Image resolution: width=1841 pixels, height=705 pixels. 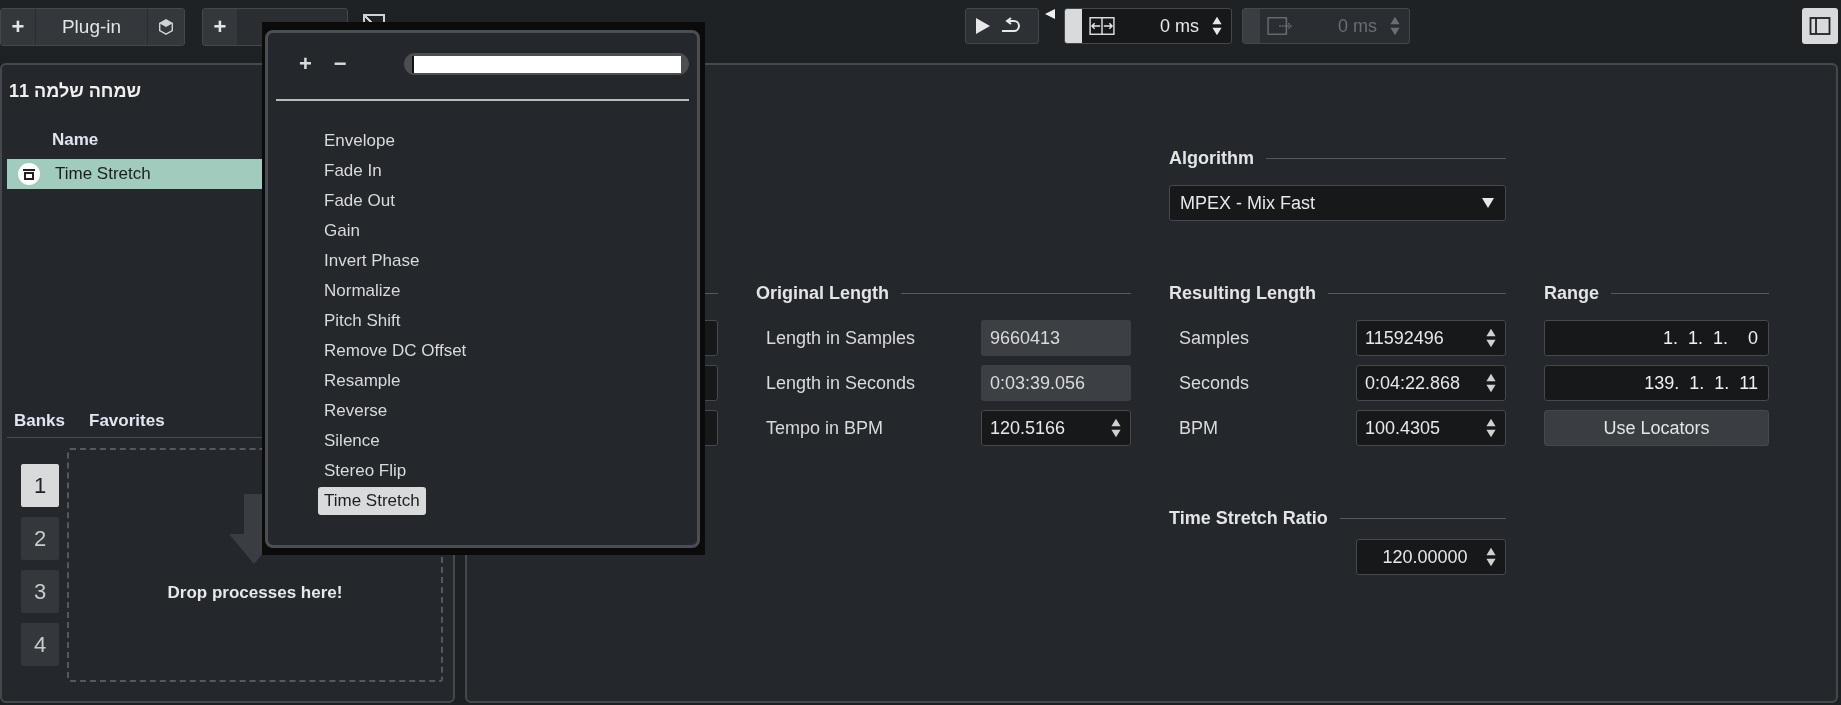 I want to click on menu-item: Pitch Shift, so click(x=362, y=321).